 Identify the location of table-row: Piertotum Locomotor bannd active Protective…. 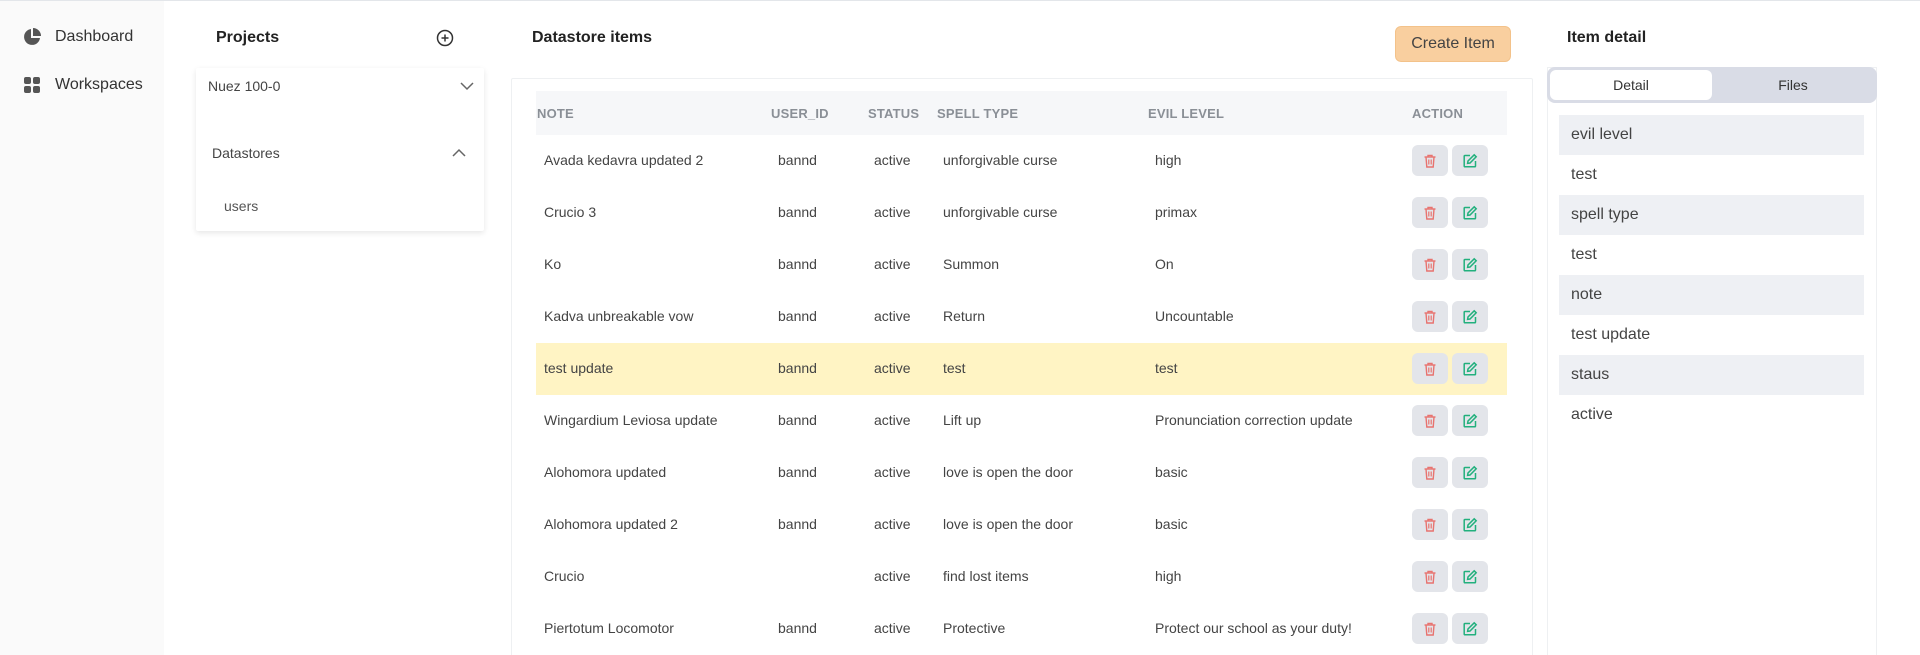
(1021, 629).